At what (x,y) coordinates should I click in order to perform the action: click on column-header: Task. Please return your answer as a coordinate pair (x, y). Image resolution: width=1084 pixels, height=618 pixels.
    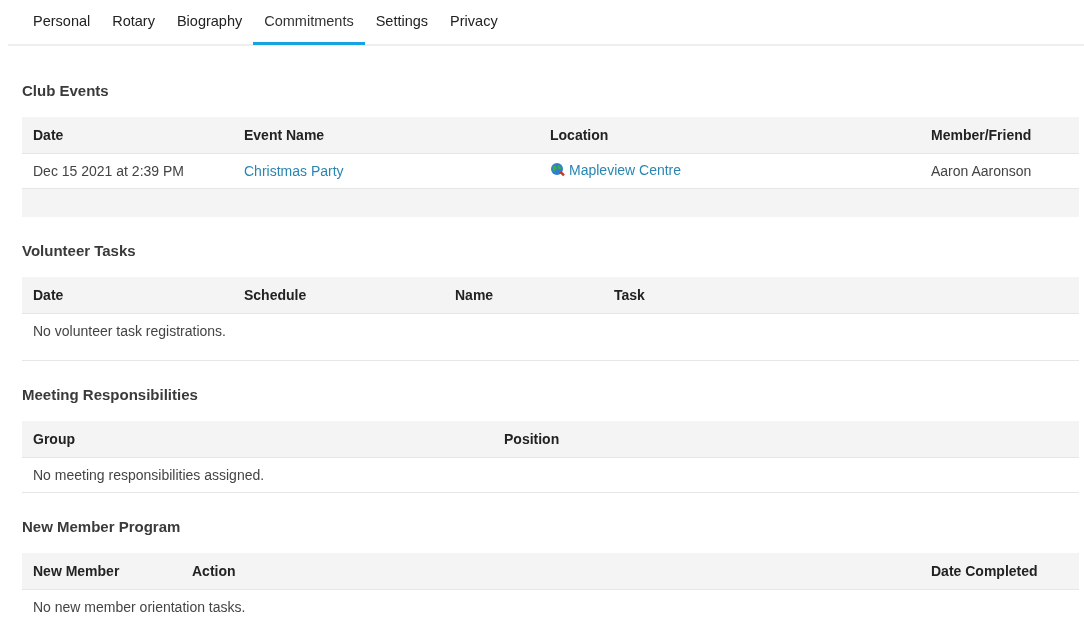
    Looking at the image, I should click on (841, 295).